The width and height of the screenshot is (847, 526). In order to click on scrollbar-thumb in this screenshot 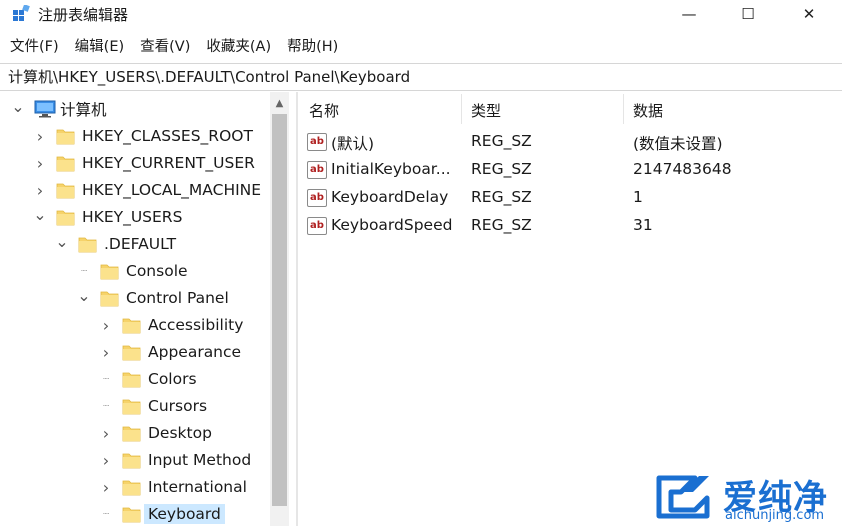, I will do `click(279, 310)`.